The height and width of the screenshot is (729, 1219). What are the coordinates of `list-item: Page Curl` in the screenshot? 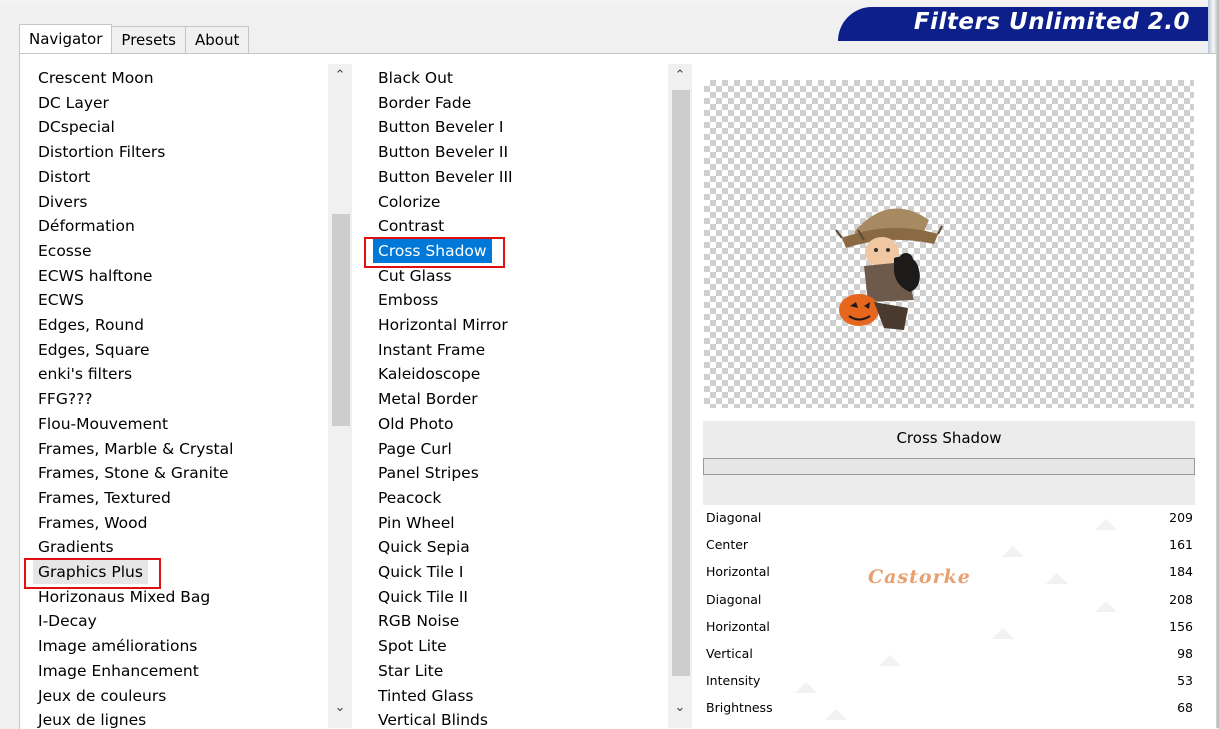 It's located at (408, 449).